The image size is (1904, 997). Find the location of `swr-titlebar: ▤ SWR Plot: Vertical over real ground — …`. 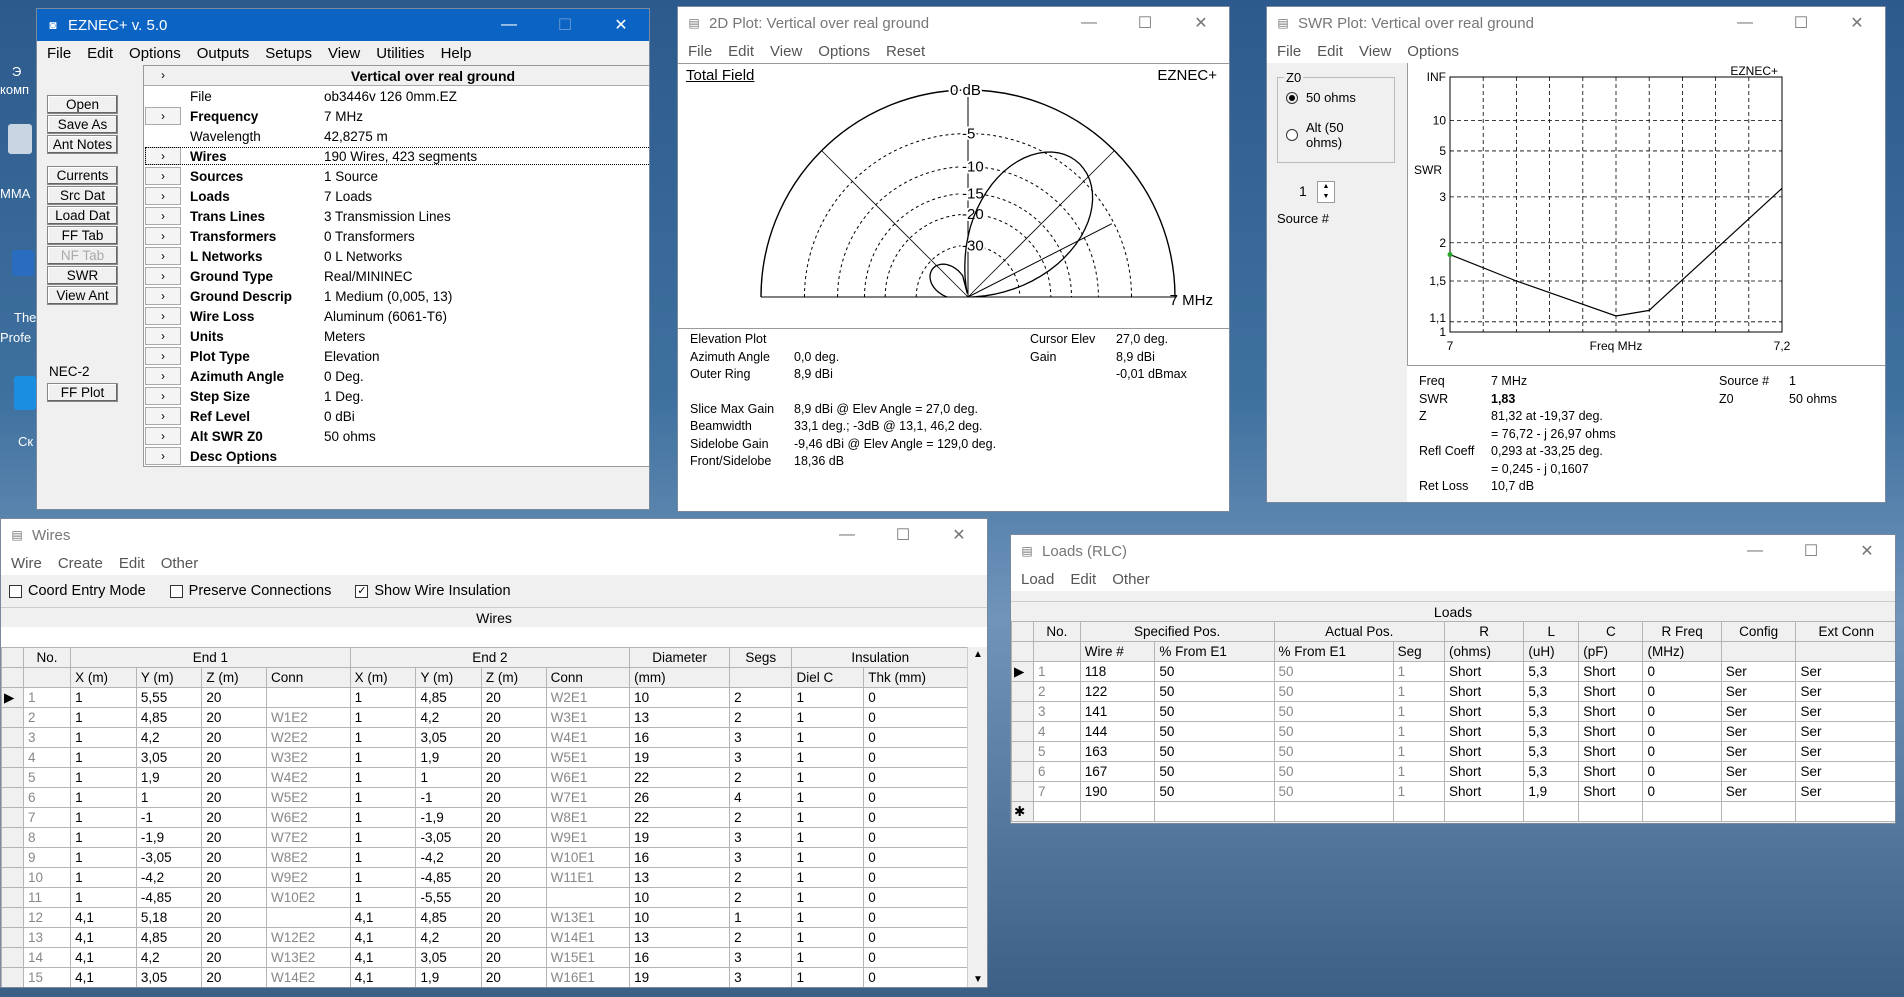

swr-titlebar: ▤ SWR Plot: Vertical over real ground — … is located at coordinates (1576, 23).